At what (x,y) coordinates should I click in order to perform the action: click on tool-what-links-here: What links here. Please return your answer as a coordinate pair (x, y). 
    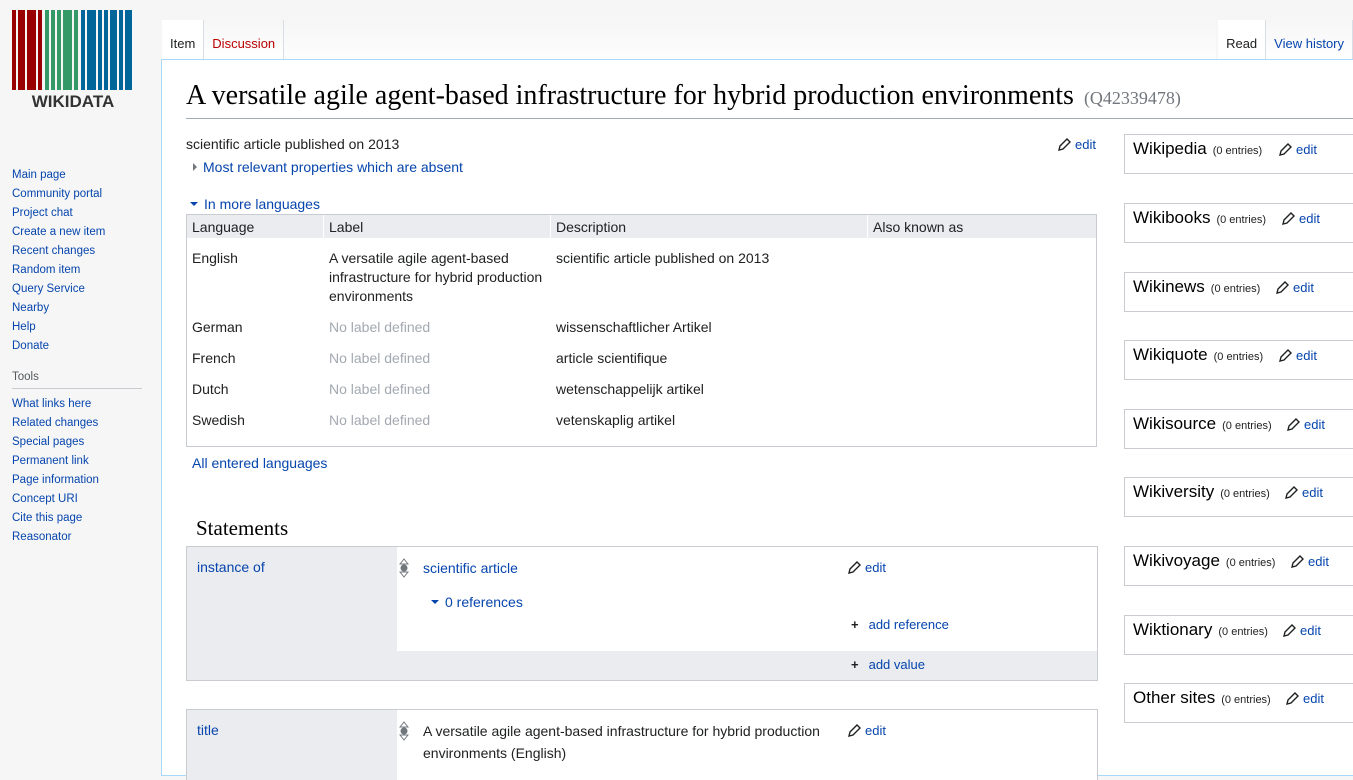
    Looking at the image, I should click on (55, 404).